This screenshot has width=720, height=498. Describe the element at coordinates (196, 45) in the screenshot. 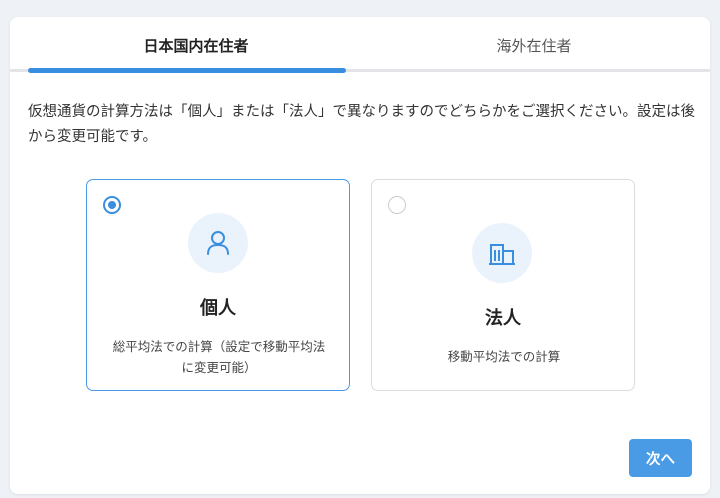

I see `tab-japan-resident: 日本国内在住者` at that location.